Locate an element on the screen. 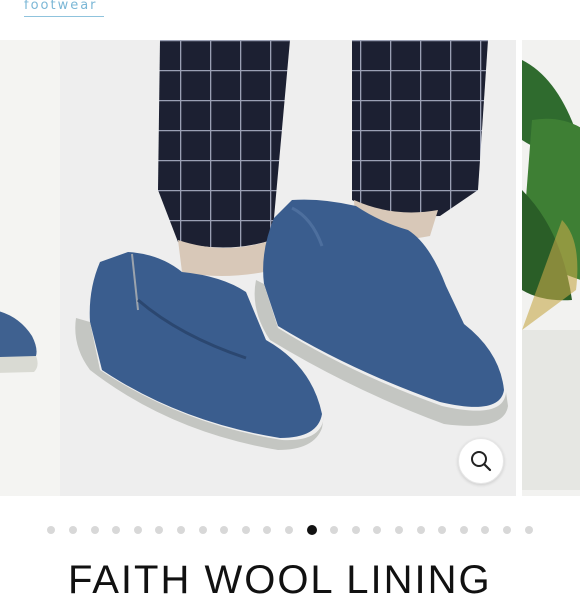  carousel-slide-next is located at coordinates (551, 268).